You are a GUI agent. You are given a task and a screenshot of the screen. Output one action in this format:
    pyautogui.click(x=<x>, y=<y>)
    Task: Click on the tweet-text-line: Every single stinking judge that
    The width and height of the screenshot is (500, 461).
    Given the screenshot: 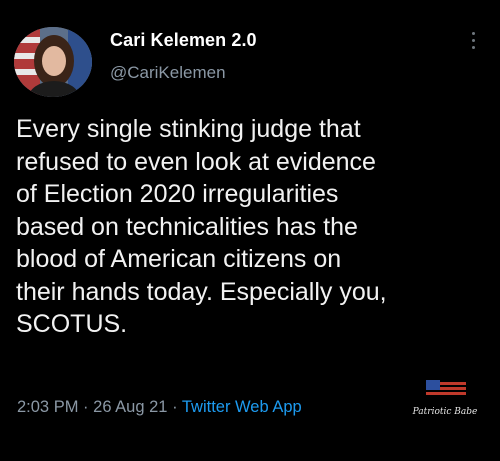 What is the action you would take?
    pyautogui.click(x=188, y=129)
    